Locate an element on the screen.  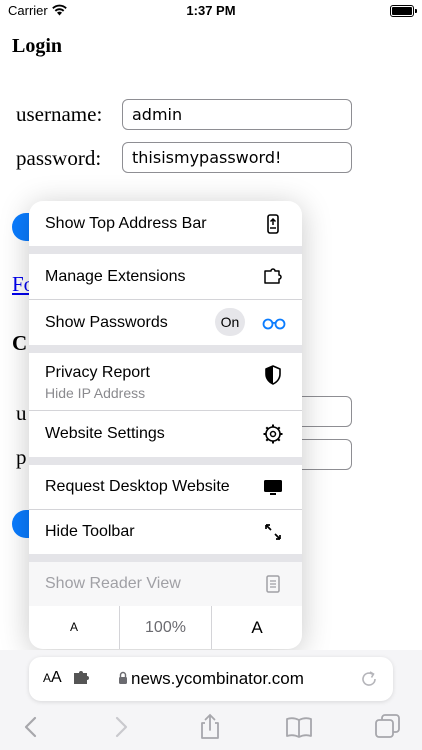
bookmarks-icon is located at coordinates (299, 727).